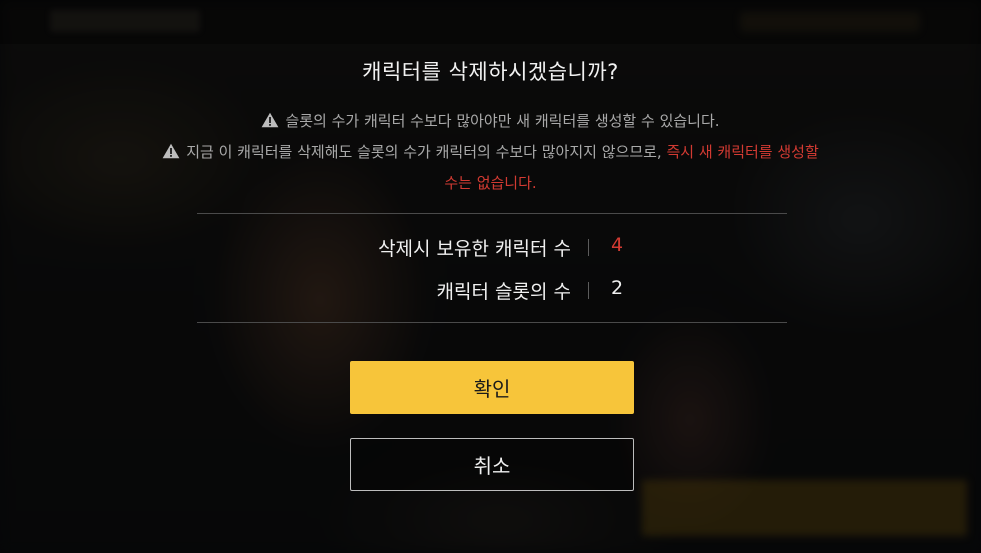 This screenshot has width=981, height=553. I want to click on confirm-button: 확인, so click(492, 387).